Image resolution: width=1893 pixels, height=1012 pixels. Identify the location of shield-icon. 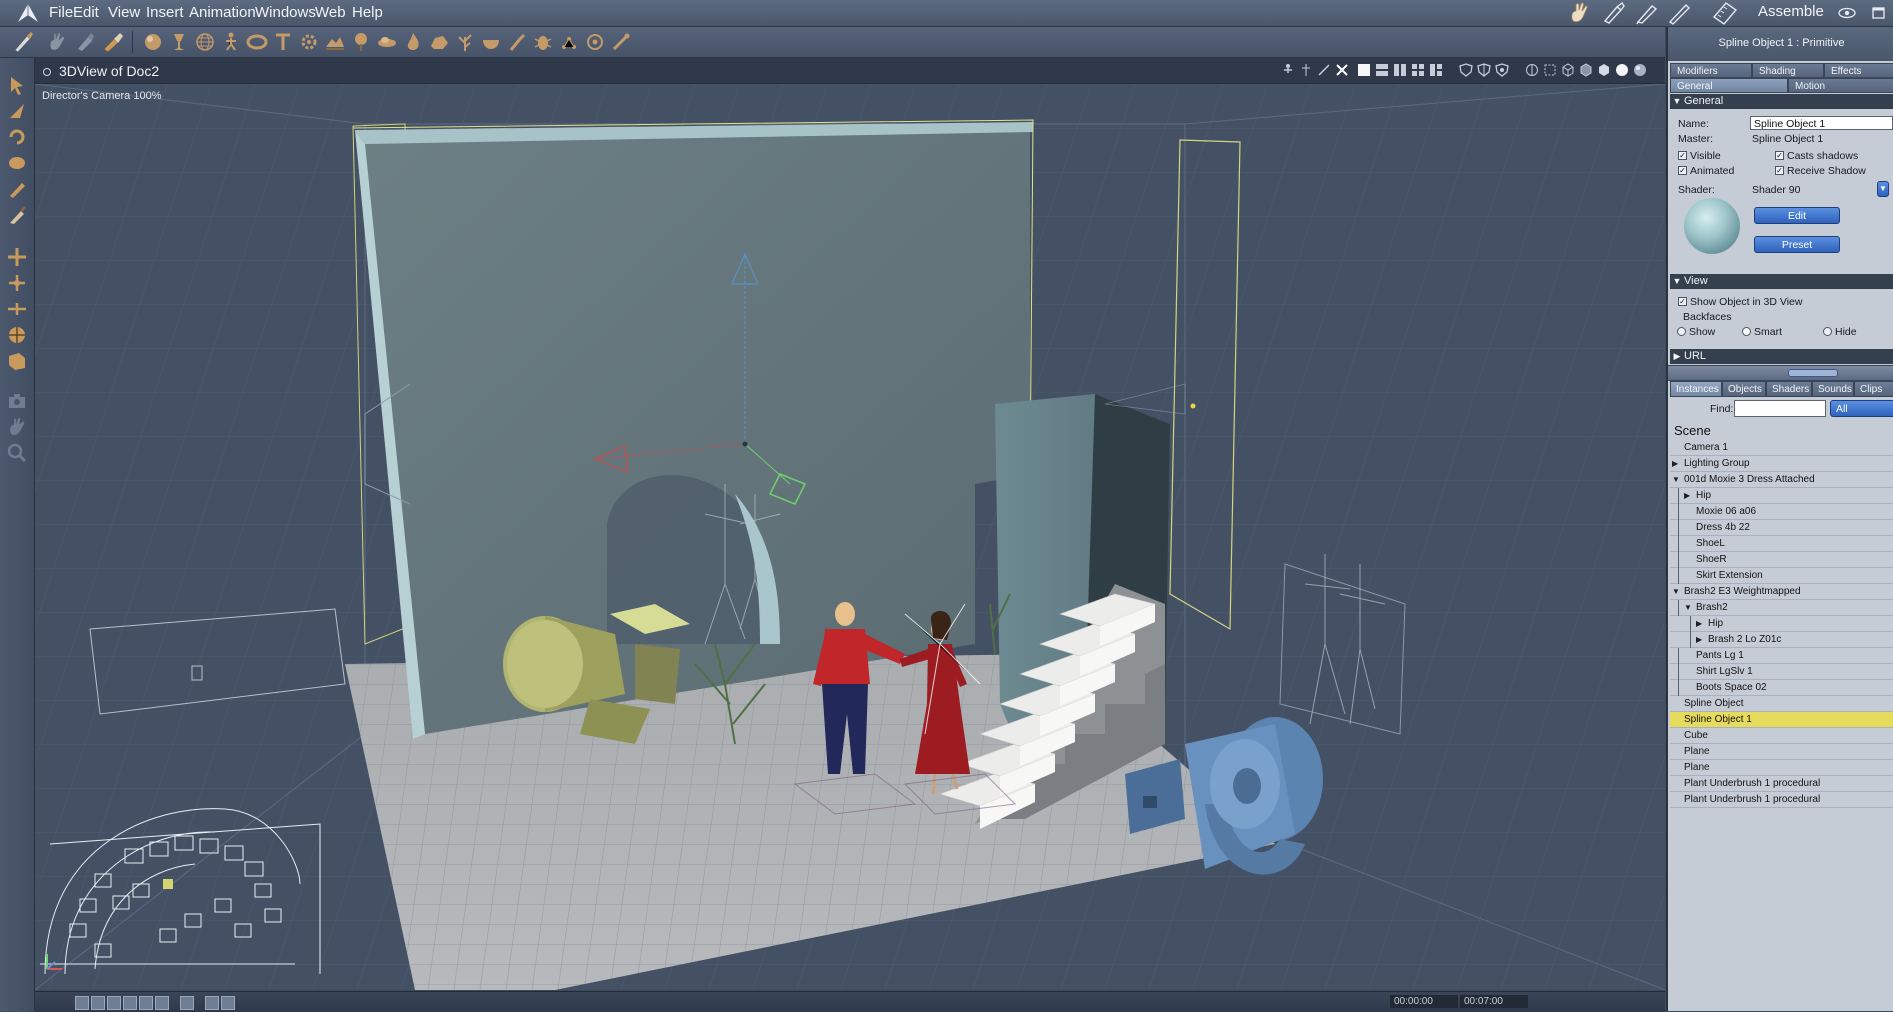
(1466, 70).